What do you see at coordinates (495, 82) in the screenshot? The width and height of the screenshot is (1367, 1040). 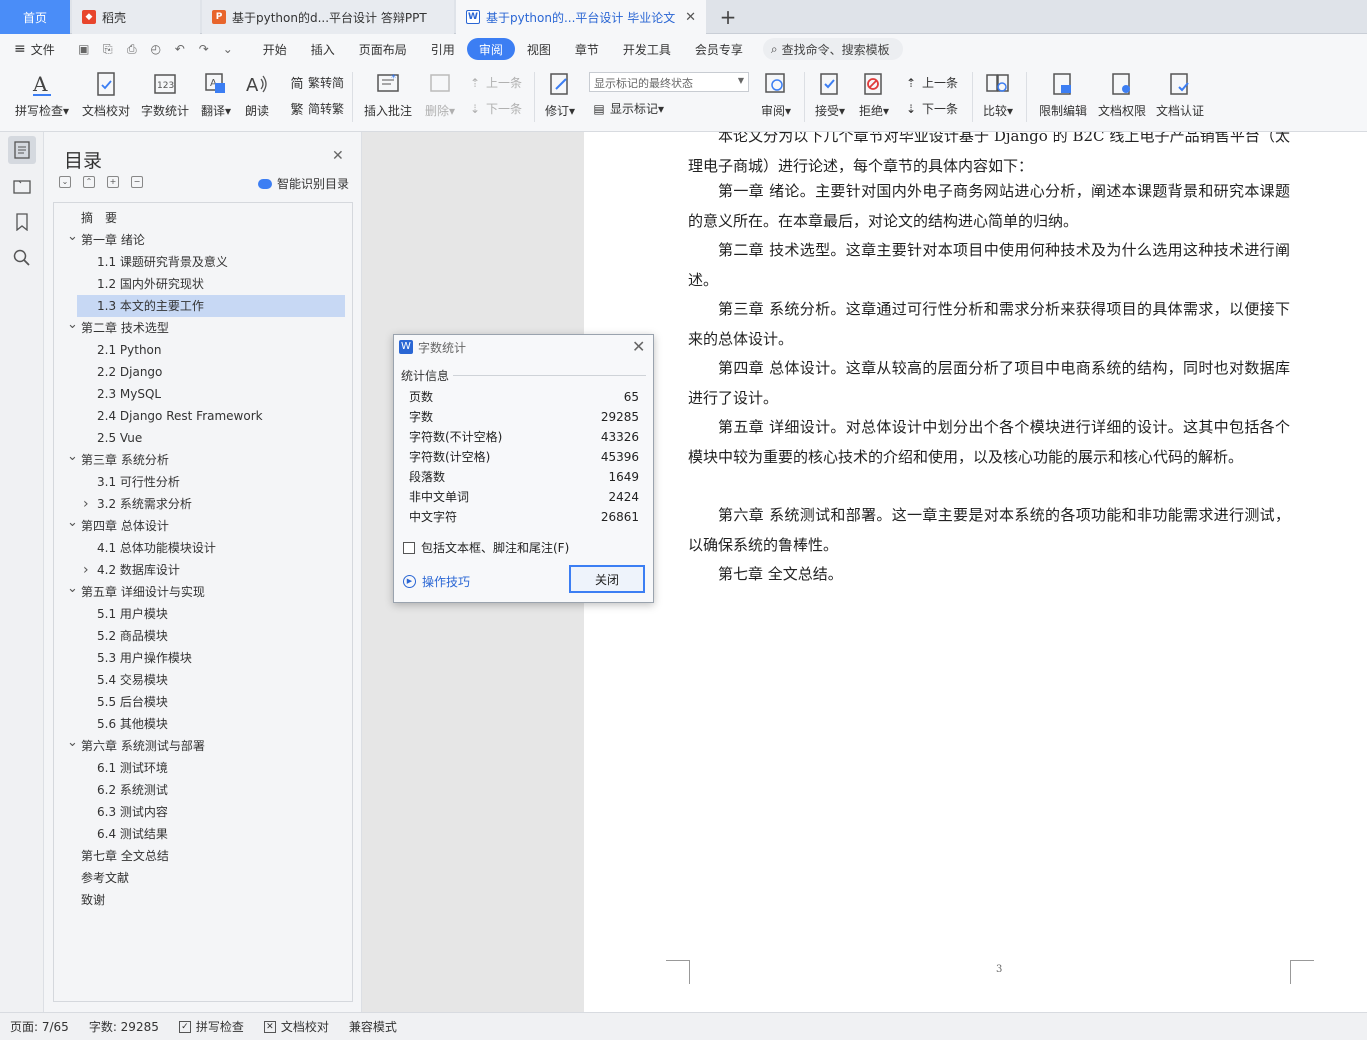 I see `prev-comment-button: ⇡ 上一条` at bounding box center [495, 82].